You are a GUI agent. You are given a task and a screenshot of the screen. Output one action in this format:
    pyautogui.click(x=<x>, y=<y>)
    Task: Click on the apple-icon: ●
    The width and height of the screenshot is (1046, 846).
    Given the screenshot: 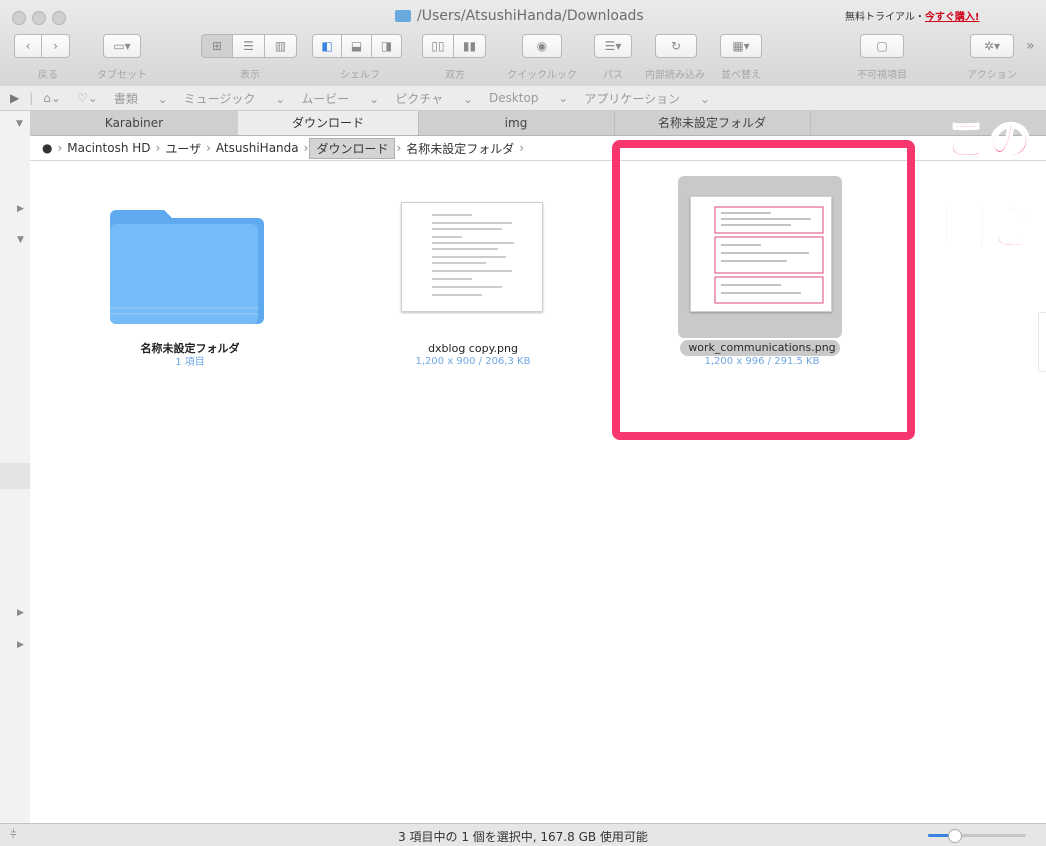 What is the action you would take?
    pyautogui.click(x=47, y=148)
    